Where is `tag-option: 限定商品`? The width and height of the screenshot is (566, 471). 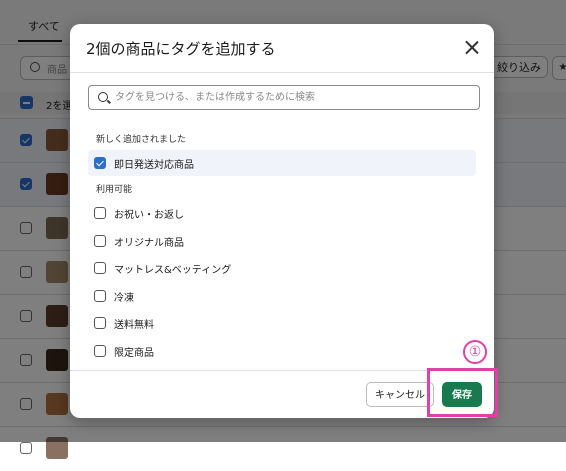 tag-option: 限定商品 is located at coordinates (282, 351).